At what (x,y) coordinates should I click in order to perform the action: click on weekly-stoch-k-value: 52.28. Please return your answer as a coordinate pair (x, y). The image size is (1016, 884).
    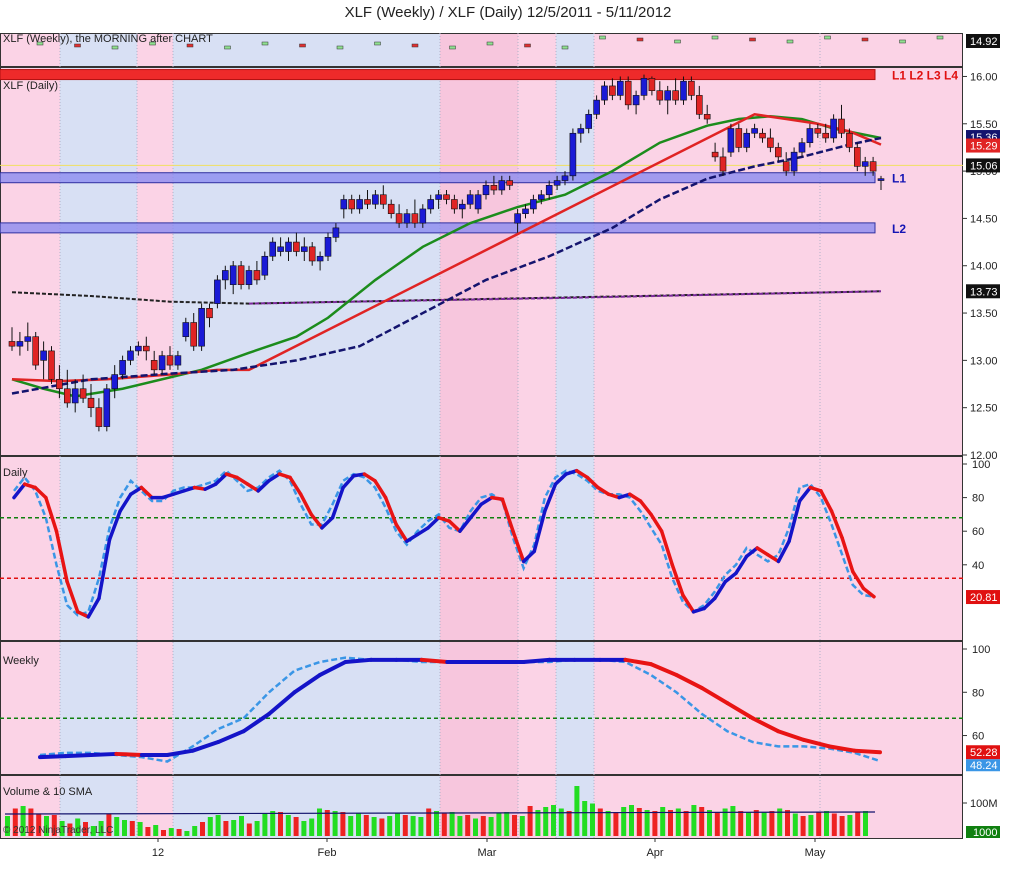
    Looking at the image, I should click on (984, 753).